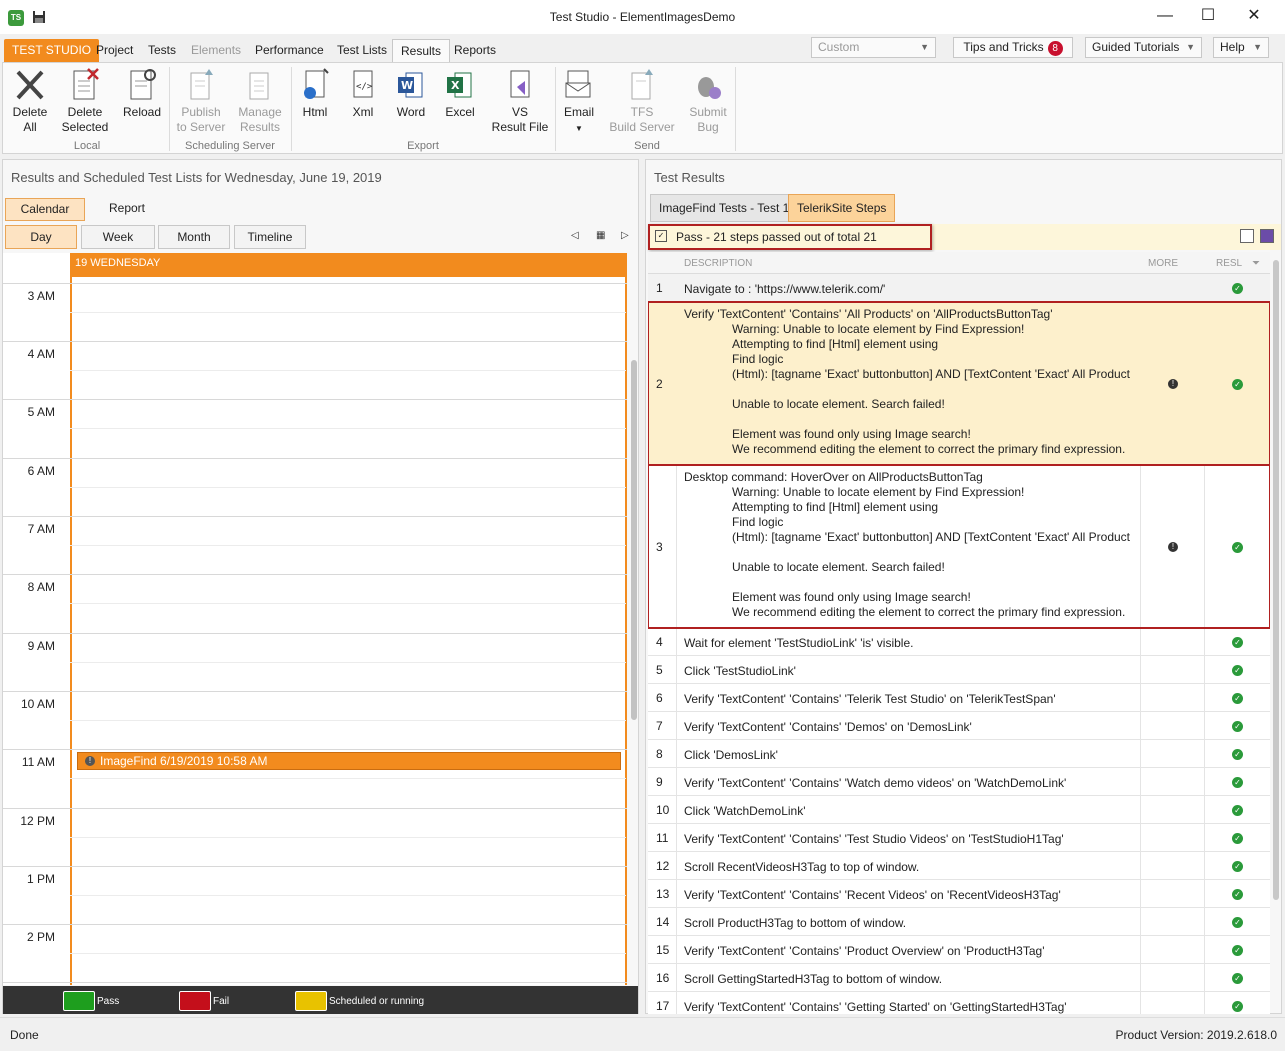 This screenshot has width=1285, height=1051. I want to click on breadcrumb-test: ImageFind Tests - Test 1, so click(724, 208).